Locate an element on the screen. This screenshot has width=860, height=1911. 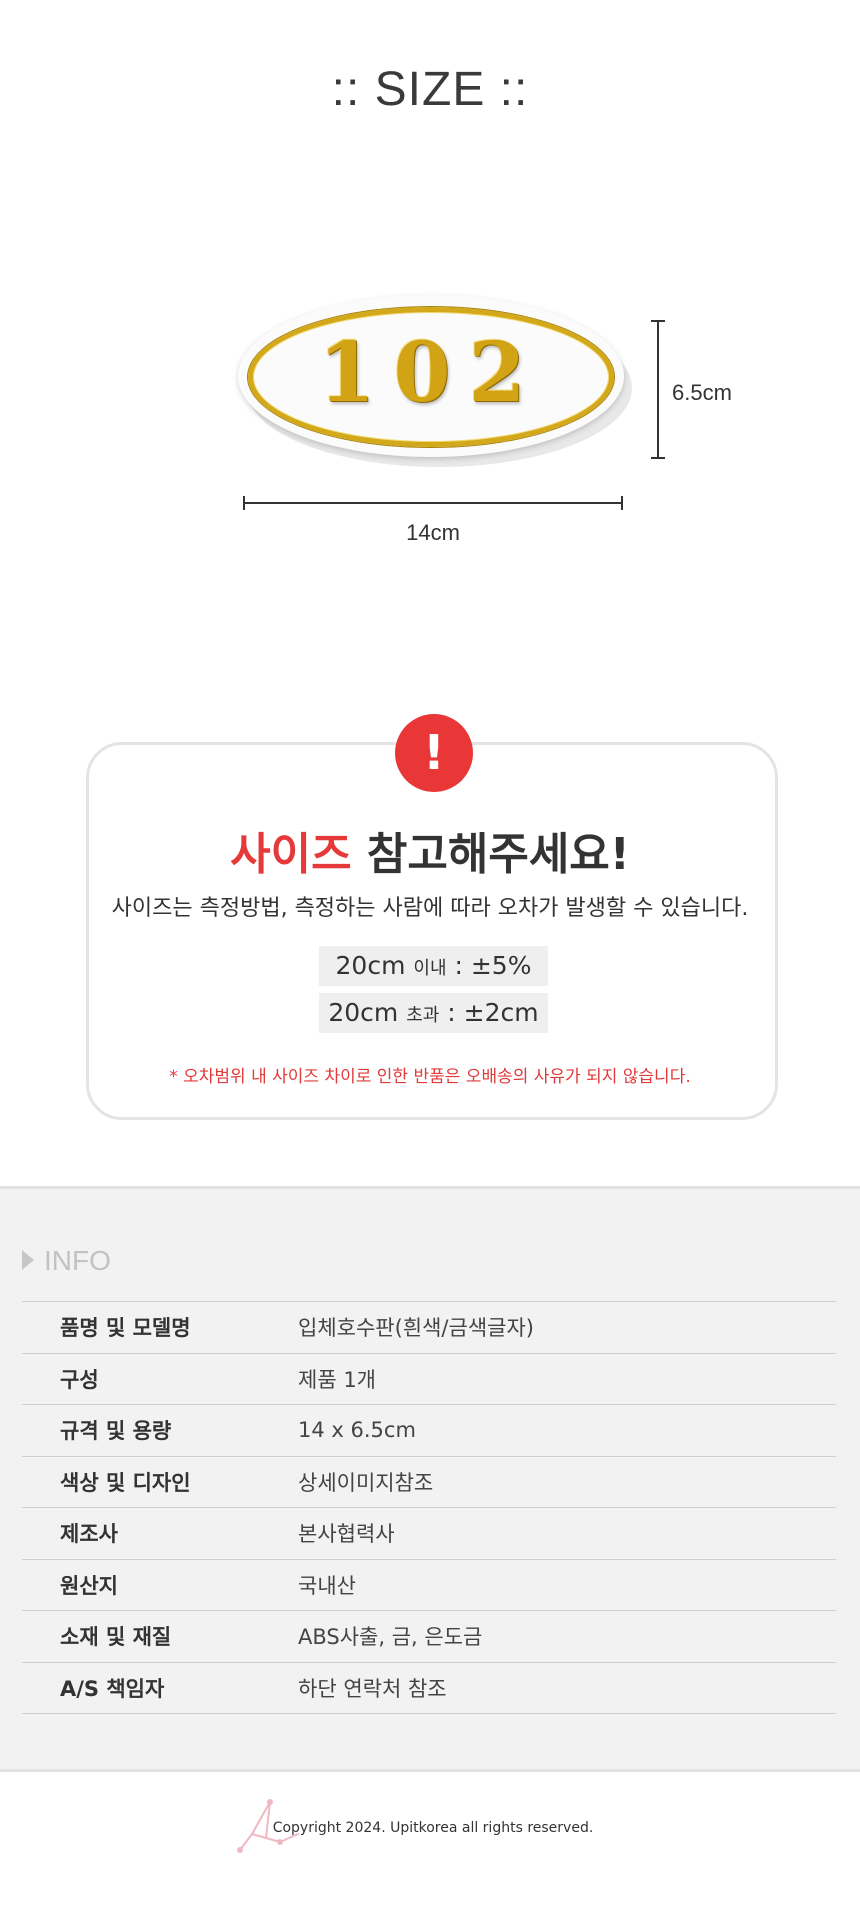
size-section-title: :: SIZE :: is located at coordinates (430, 89).